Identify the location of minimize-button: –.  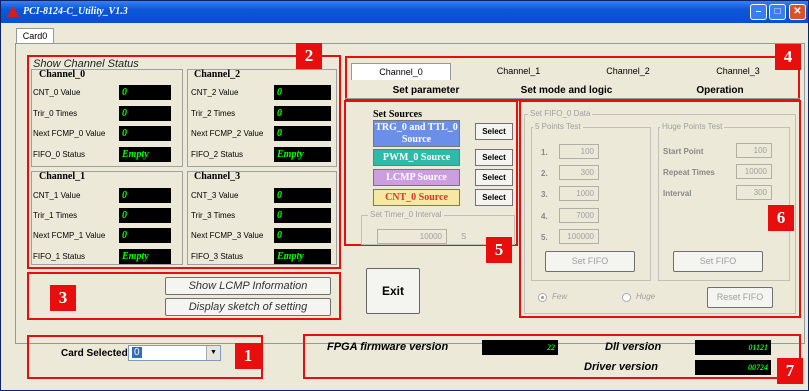
(758, 12).